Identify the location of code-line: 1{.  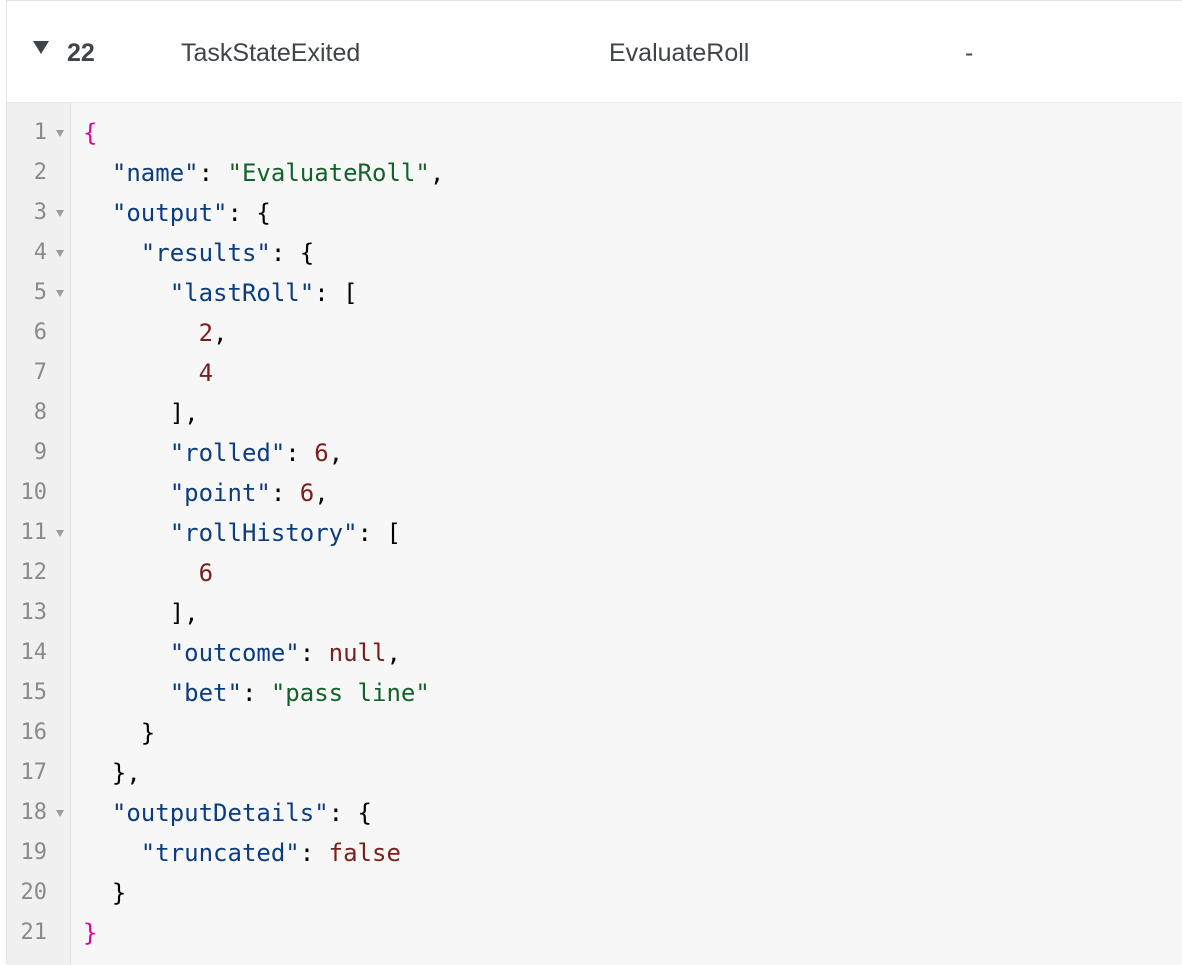
(594, 133).